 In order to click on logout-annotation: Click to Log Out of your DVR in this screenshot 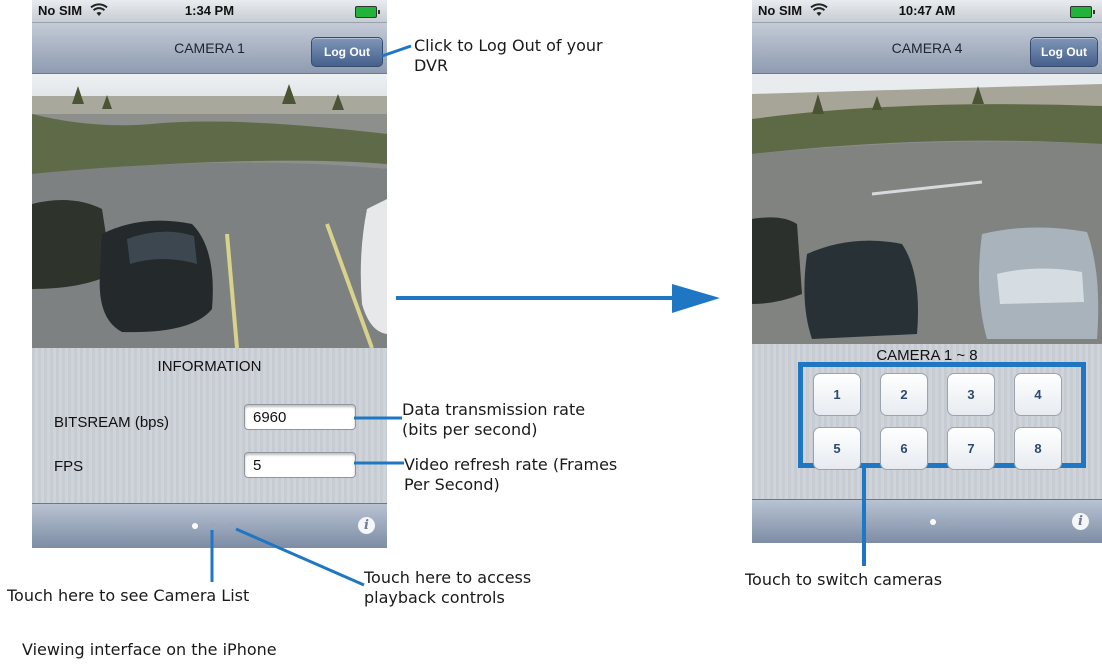, I will do `click(508, 55)`.